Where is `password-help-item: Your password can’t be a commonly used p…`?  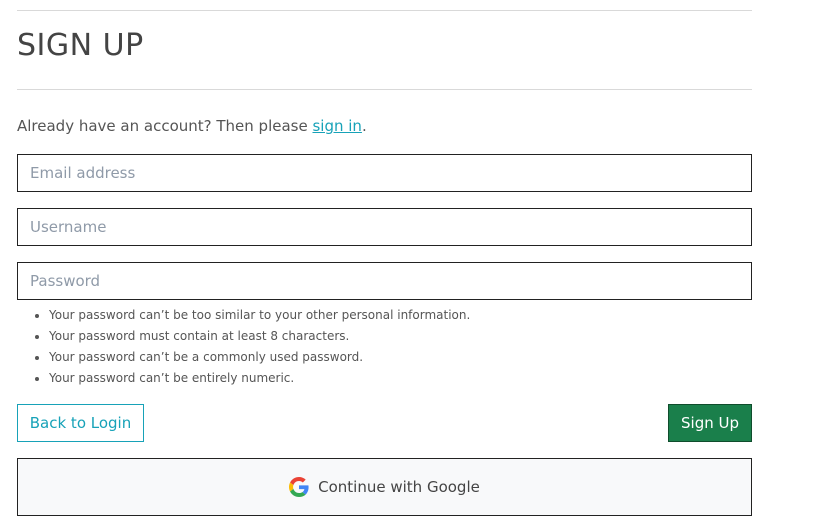 password-help-item: Your password can’t be a commonly used p… is located at coordinates (259, 357).